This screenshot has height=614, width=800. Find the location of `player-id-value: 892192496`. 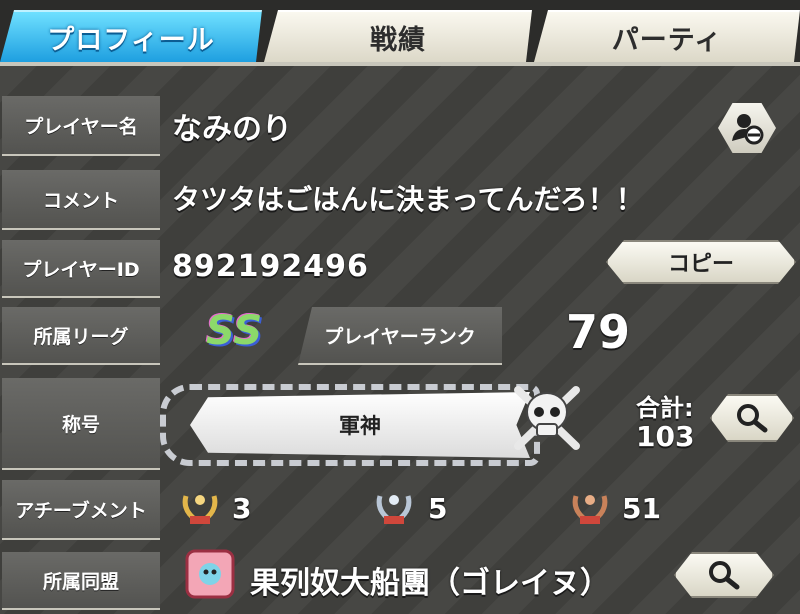

player-id-value: 892192496 is located at coordinates (270, 266).